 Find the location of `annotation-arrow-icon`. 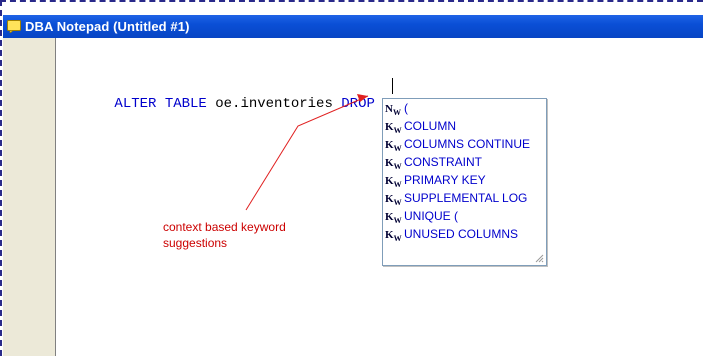

annotation-arrow-icon is located at coordinates (307, 152).